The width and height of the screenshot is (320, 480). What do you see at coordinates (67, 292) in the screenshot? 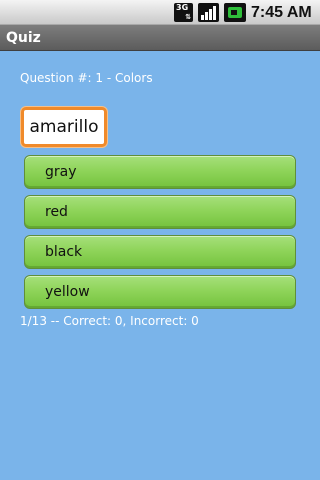
I see `answer-label: yellow` at bounding box center [67, 292].